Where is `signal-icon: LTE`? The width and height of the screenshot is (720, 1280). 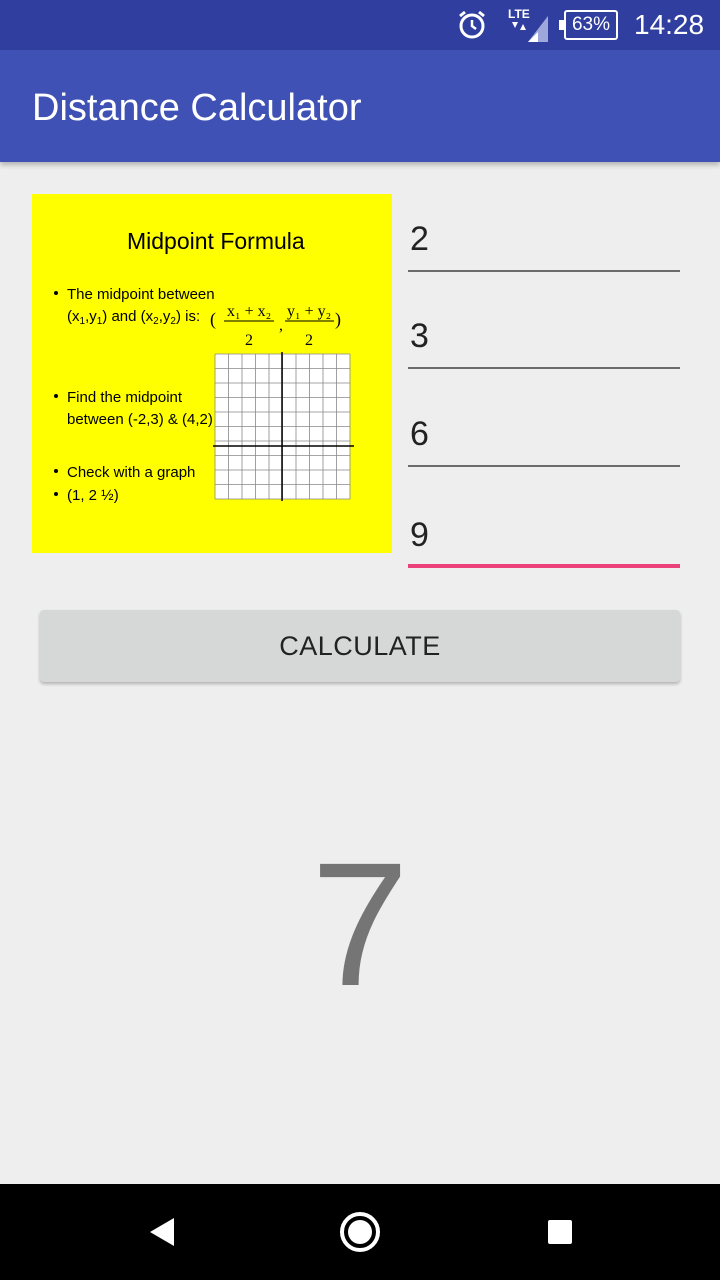 signal-icon: LTE is located at coordinates (528, 24).